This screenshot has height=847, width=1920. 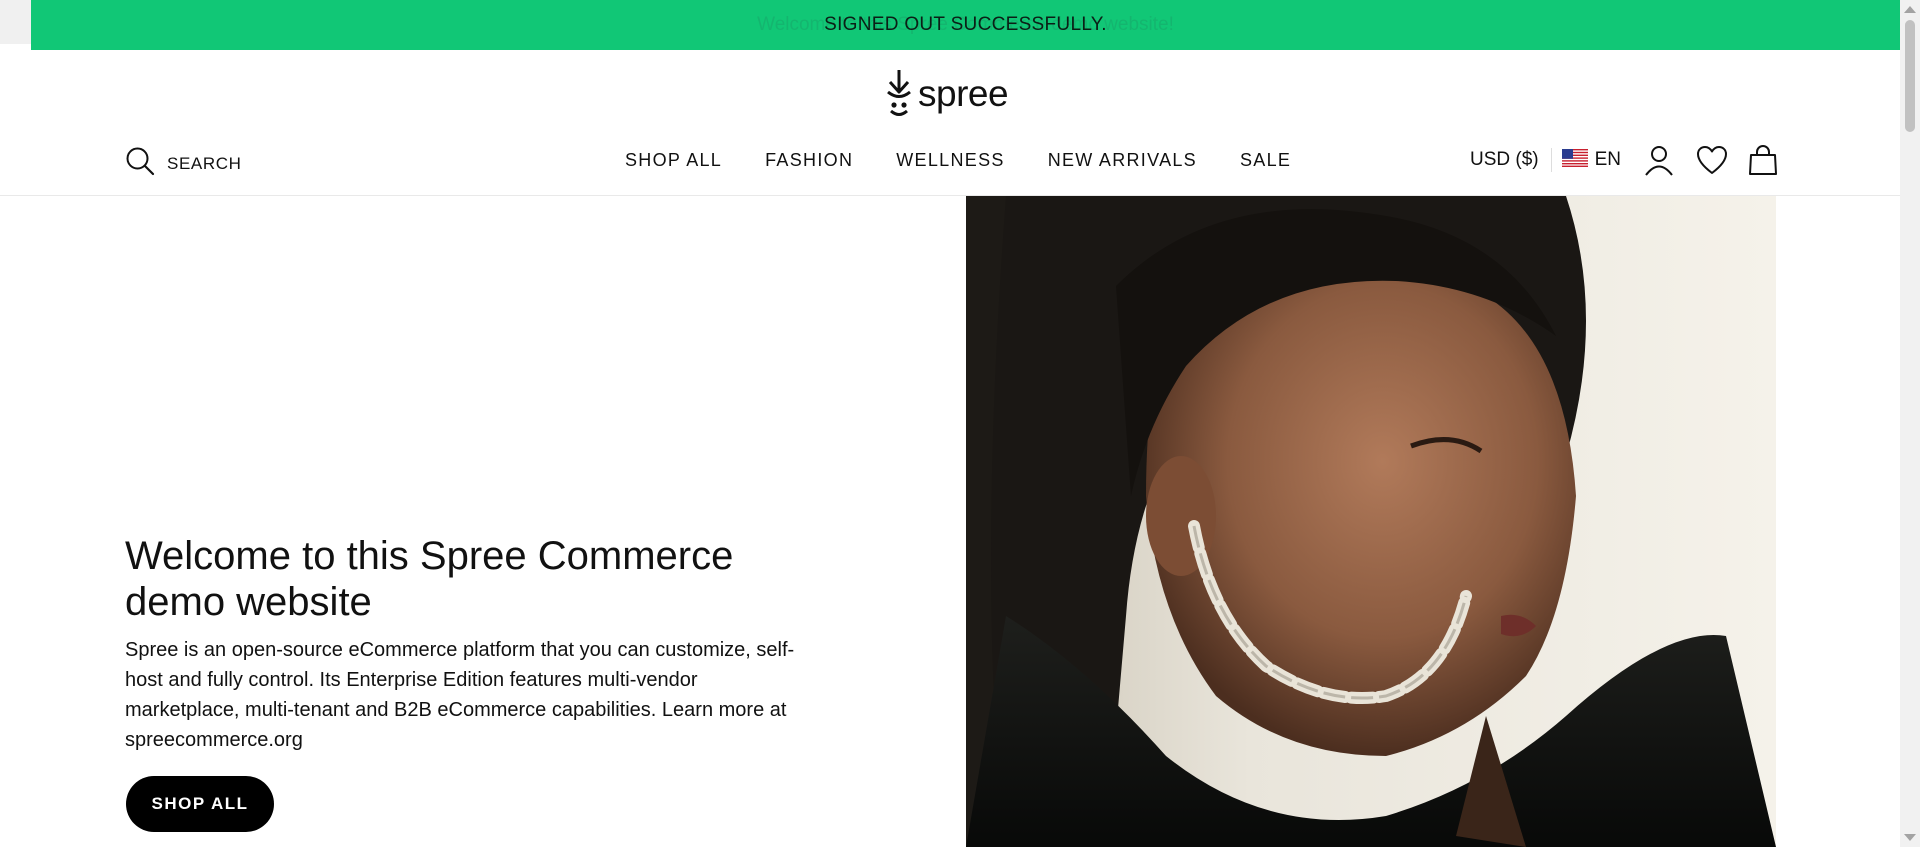 I want to click on logo-mark-icon, so click(x=899, y=93).